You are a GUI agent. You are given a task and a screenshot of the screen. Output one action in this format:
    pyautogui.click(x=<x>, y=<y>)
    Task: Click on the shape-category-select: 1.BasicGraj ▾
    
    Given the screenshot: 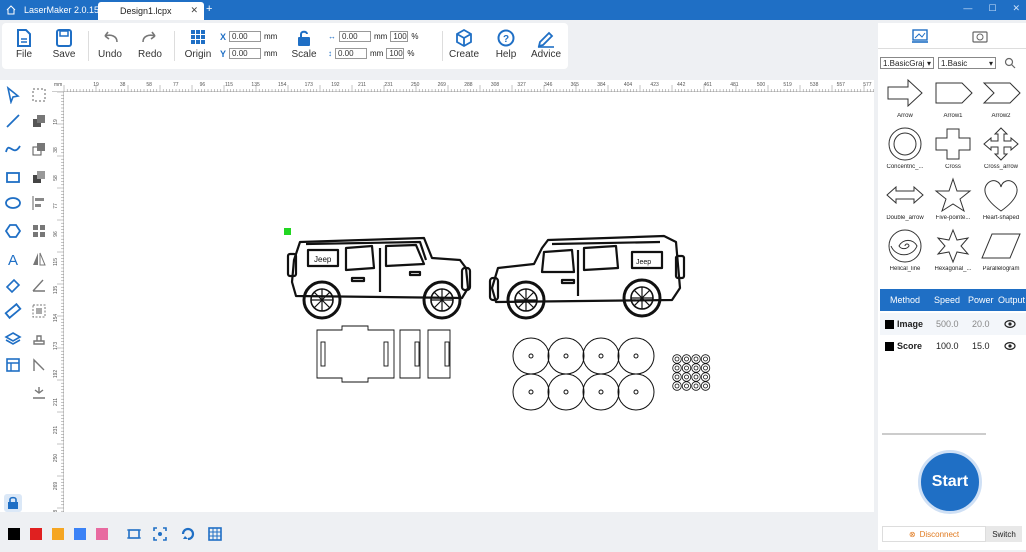 What is the action you would take?
    pyautogui.click(x=907, y=63)
    